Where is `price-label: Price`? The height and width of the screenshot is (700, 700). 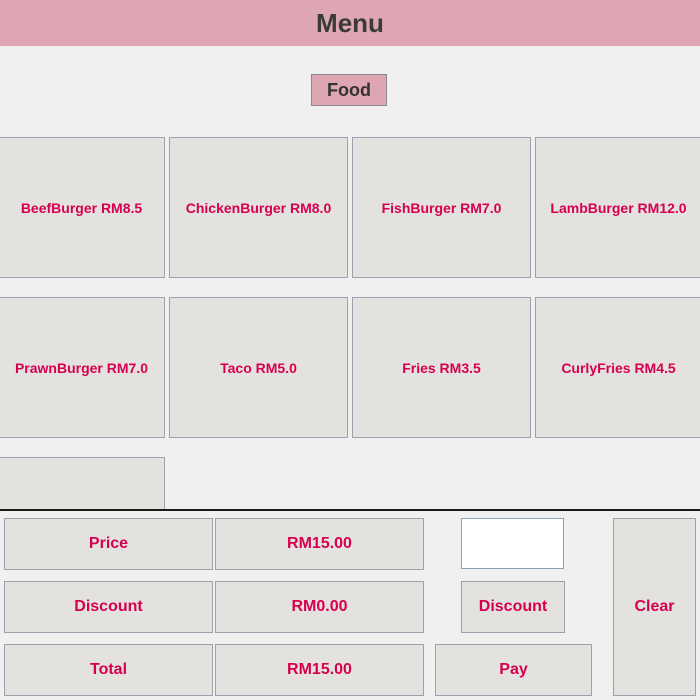
price-label: Price is located at coordinates (108, 544).